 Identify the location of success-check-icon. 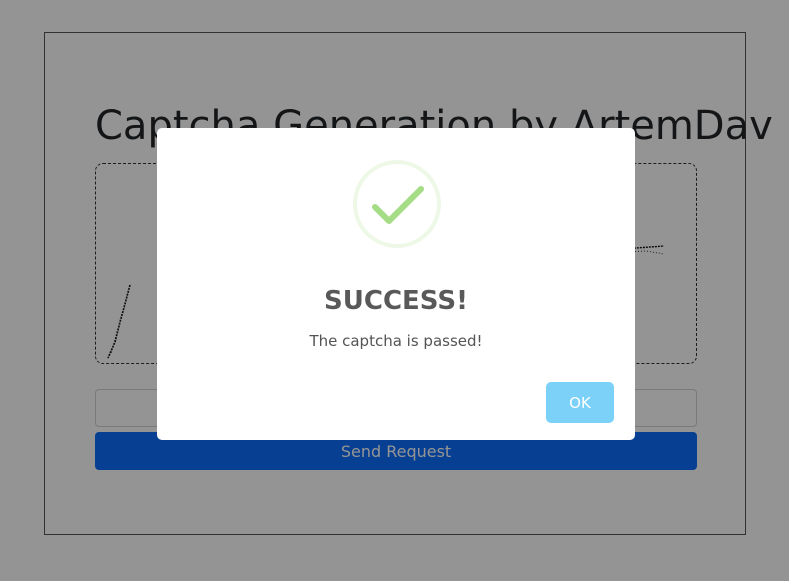
(397, 204).